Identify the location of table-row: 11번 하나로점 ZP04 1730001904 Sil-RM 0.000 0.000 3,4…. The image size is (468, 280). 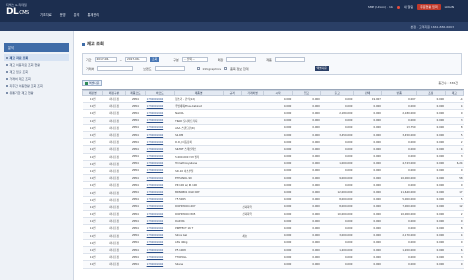
(273, 135).